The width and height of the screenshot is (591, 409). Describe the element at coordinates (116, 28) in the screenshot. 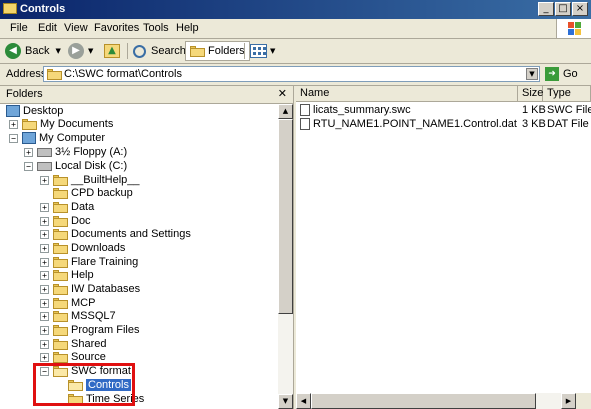

I see `menu-favorites: Favorites` at that location.